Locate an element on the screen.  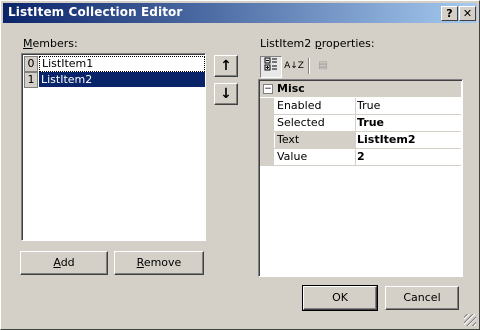
arrow-up-icon: ↑ is located at coordinates (226, 66).